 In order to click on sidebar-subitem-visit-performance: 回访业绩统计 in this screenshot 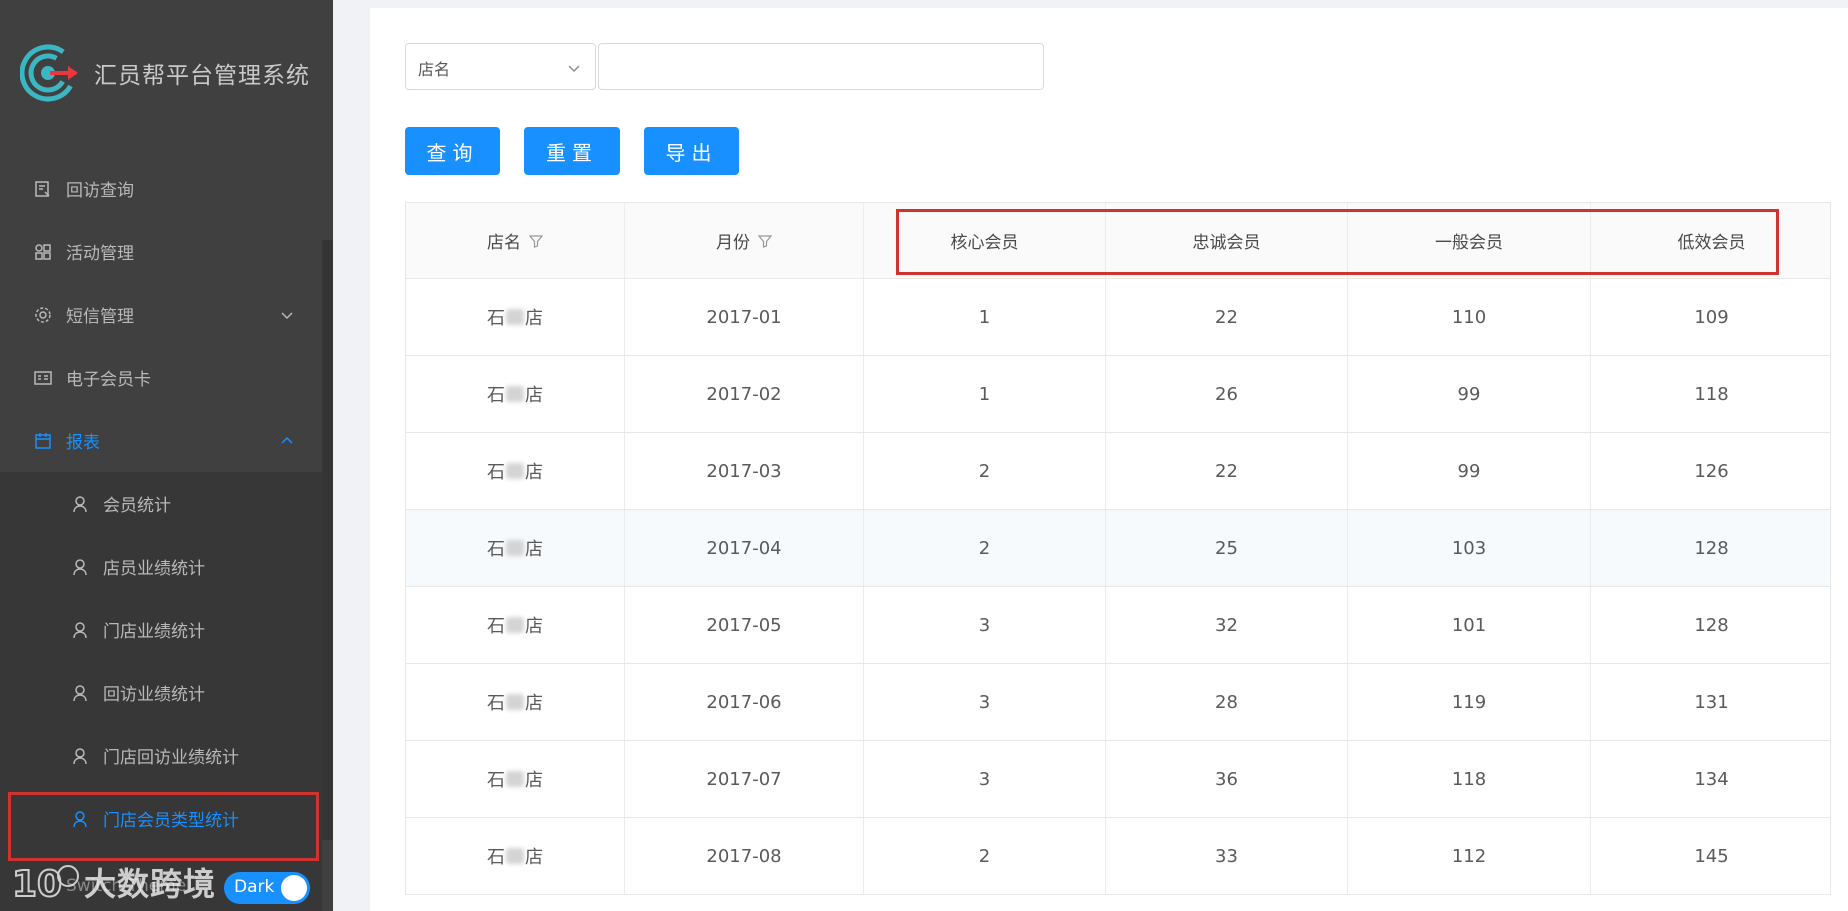, I will do `click(161, 692)`.